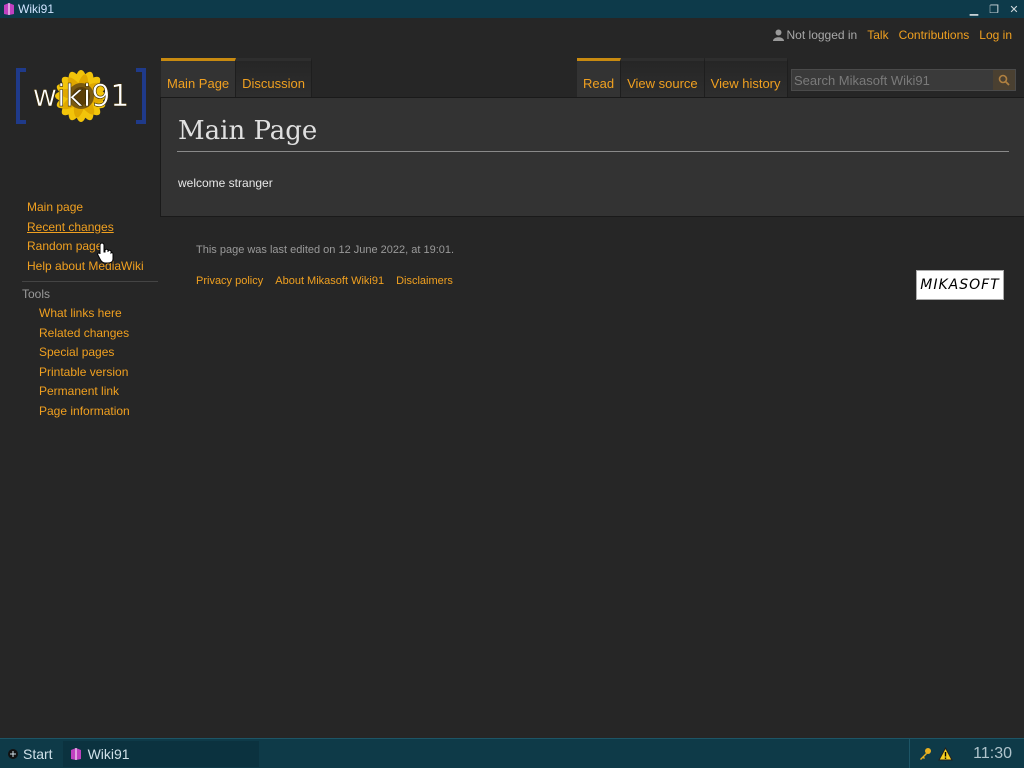 The image size is (1024, 768). I want to click on sidebar-item-help: Help about MediaWiki, so click(80, 267).